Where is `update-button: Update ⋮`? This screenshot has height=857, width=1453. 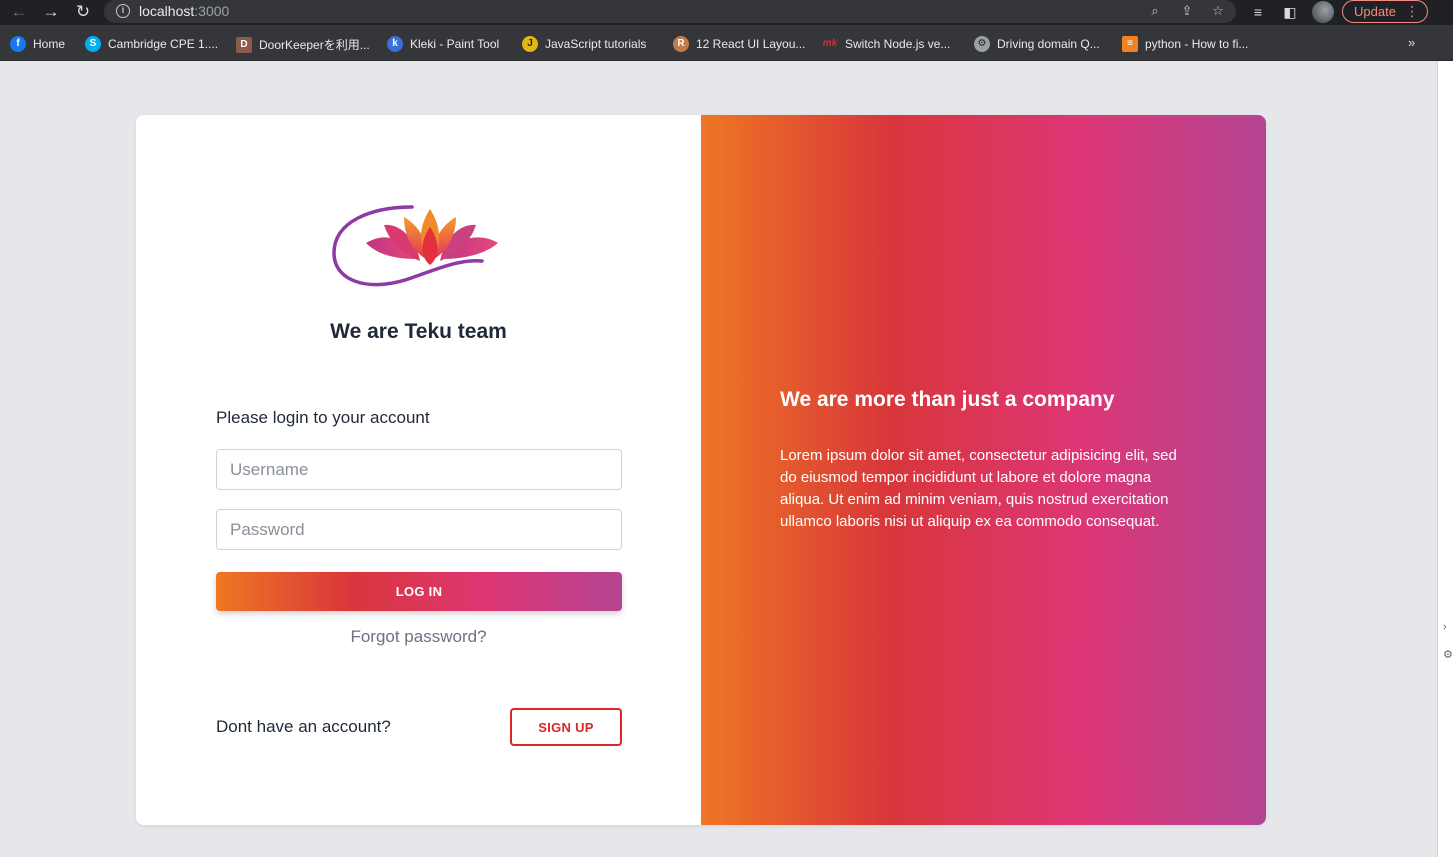 update-button: Update ⋮ is located at coordinates (1385, 11).